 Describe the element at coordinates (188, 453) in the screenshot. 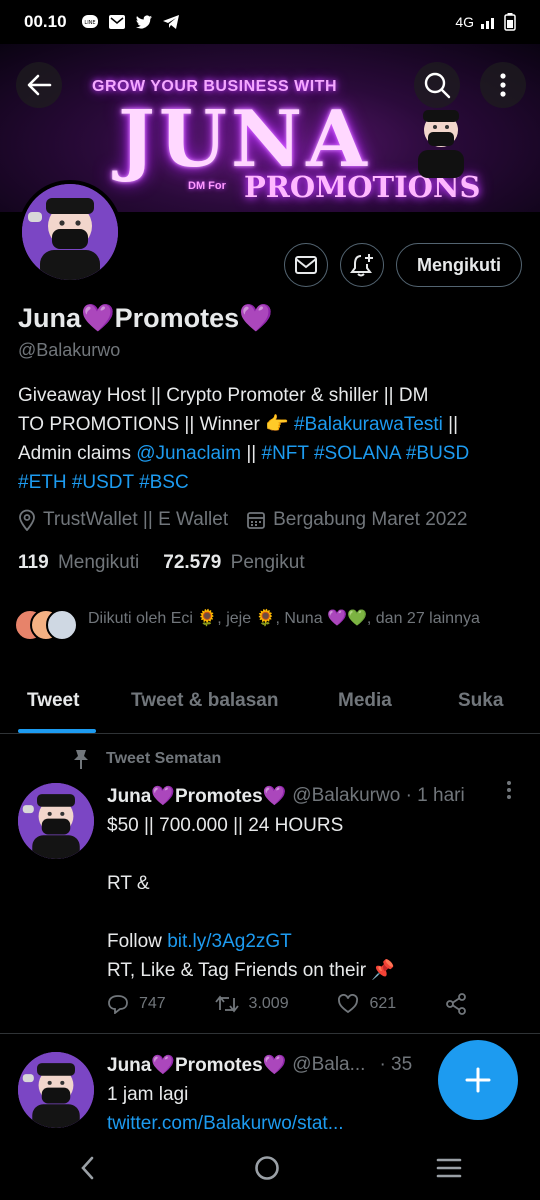

I see `mention-link: @Junaclaim` at that location.